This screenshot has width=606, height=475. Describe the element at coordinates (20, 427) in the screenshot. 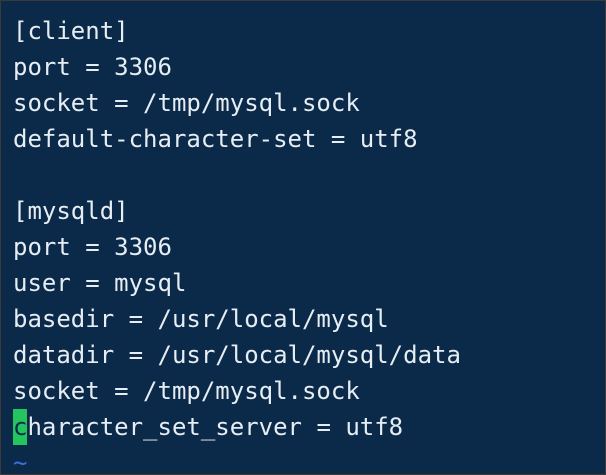

I see `text-cursor: c` at that location.